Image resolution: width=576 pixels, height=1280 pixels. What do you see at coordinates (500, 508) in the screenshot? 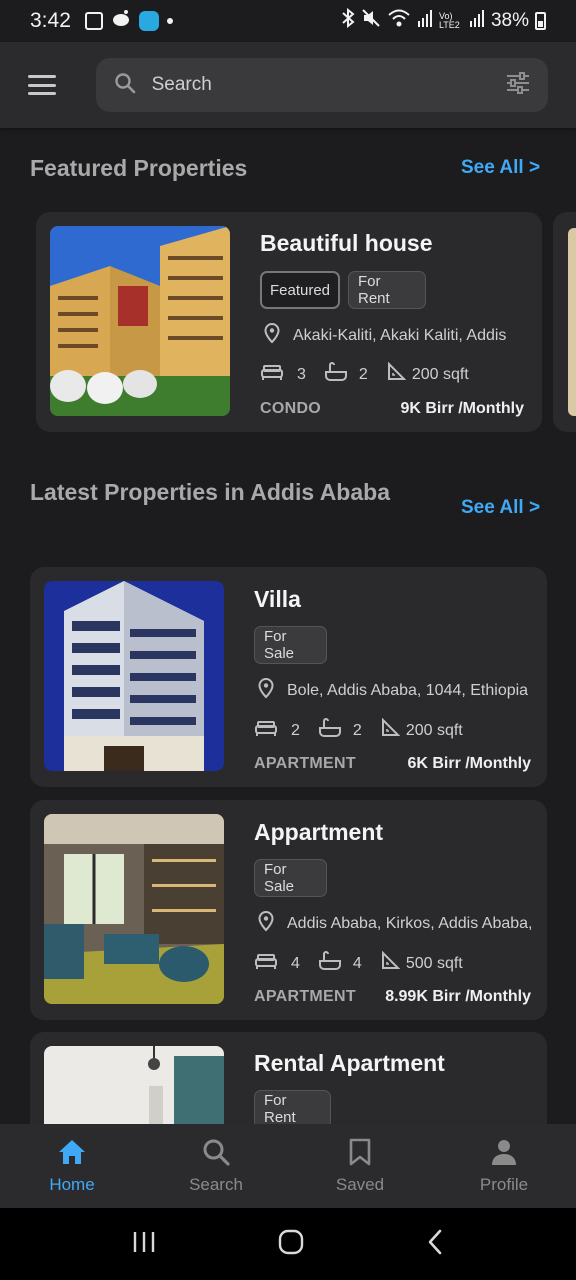
I see `latest-see-all-link: See All >` at bounding box center [500, 508].